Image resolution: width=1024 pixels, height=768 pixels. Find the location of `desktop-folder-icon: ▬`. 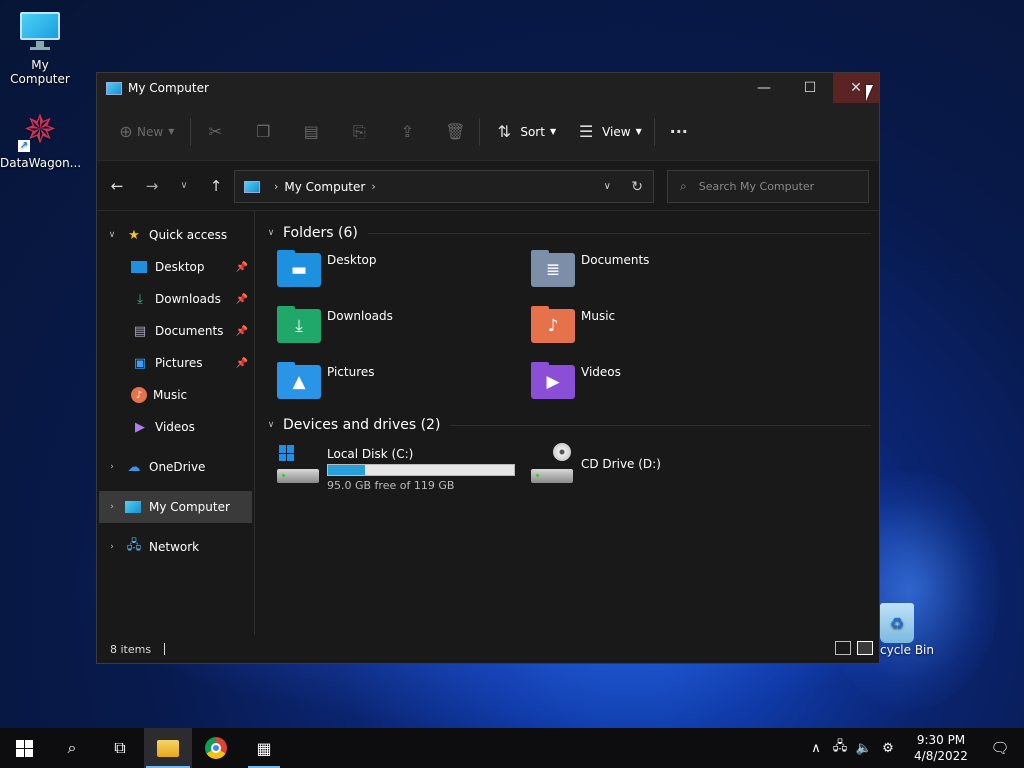

desktop-folder-icon: ▬ is located at coordinates (299, 268).